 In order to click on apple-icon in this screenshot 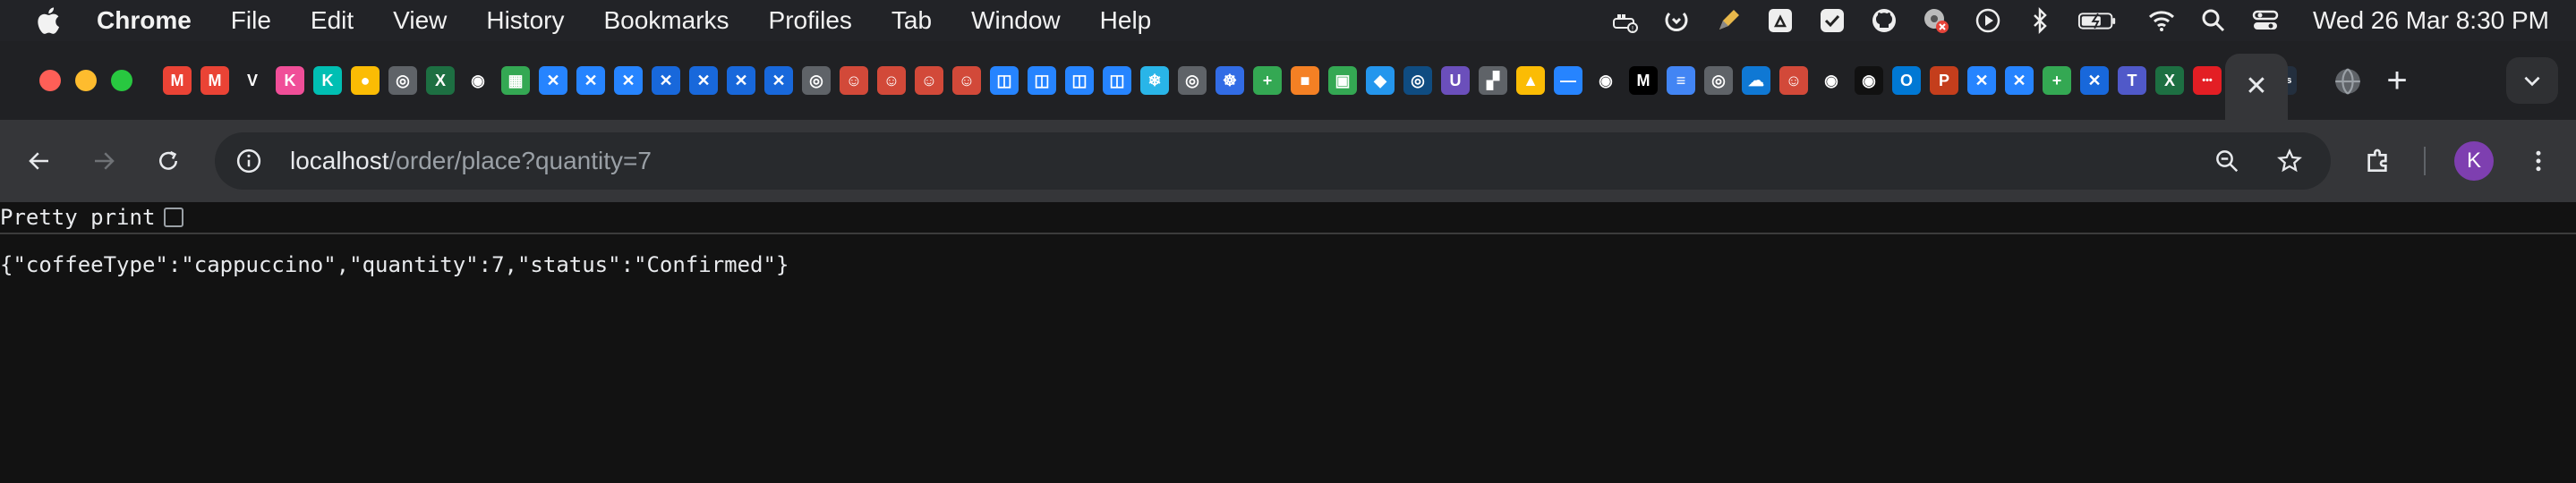, I will do `click(49, 20)`.